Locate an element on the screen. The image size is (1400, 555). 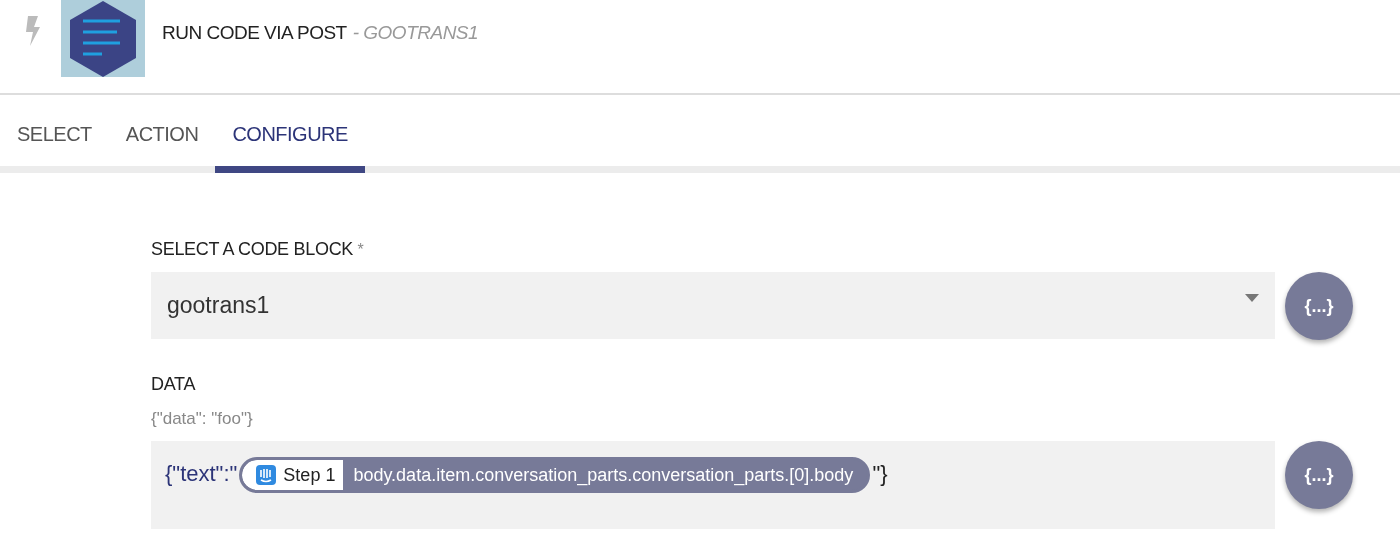
tab: SELECT is located at coordinates (54, 137).